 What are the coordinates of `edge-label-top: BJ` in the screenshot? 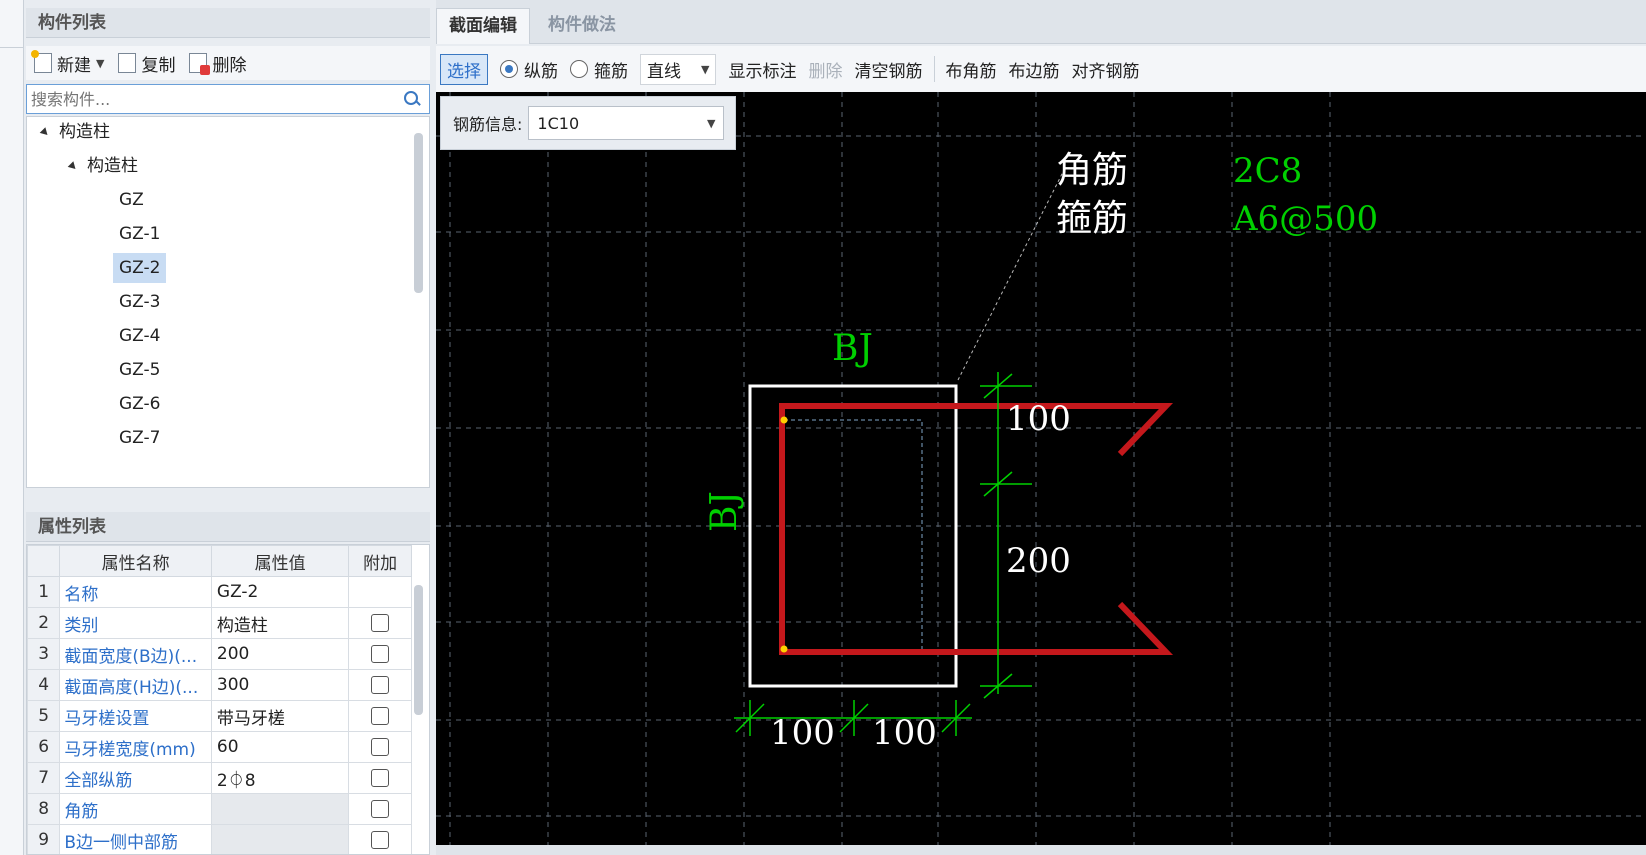 It's located at (852, 348).